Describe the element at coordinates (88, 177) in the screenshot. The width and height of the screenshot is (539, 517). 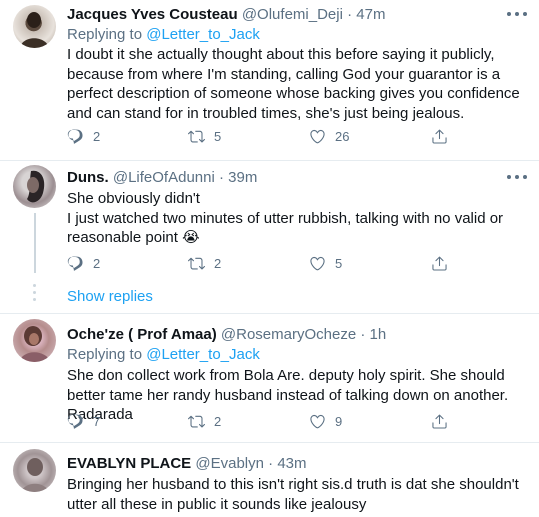
I see `display-name: Duns.` at that location.